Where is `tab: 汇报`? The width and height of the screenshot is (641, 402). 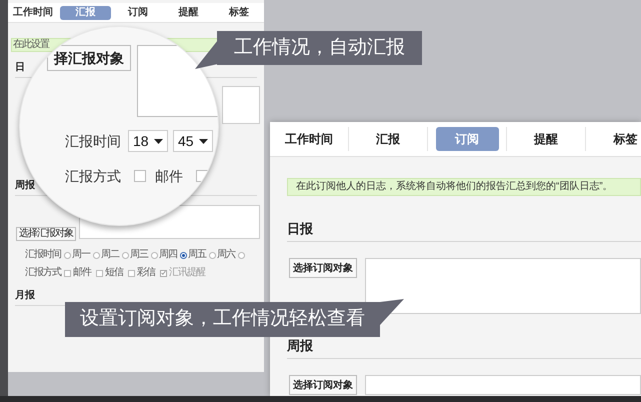
tab: 汇报 is located at coordinates (388, 139).